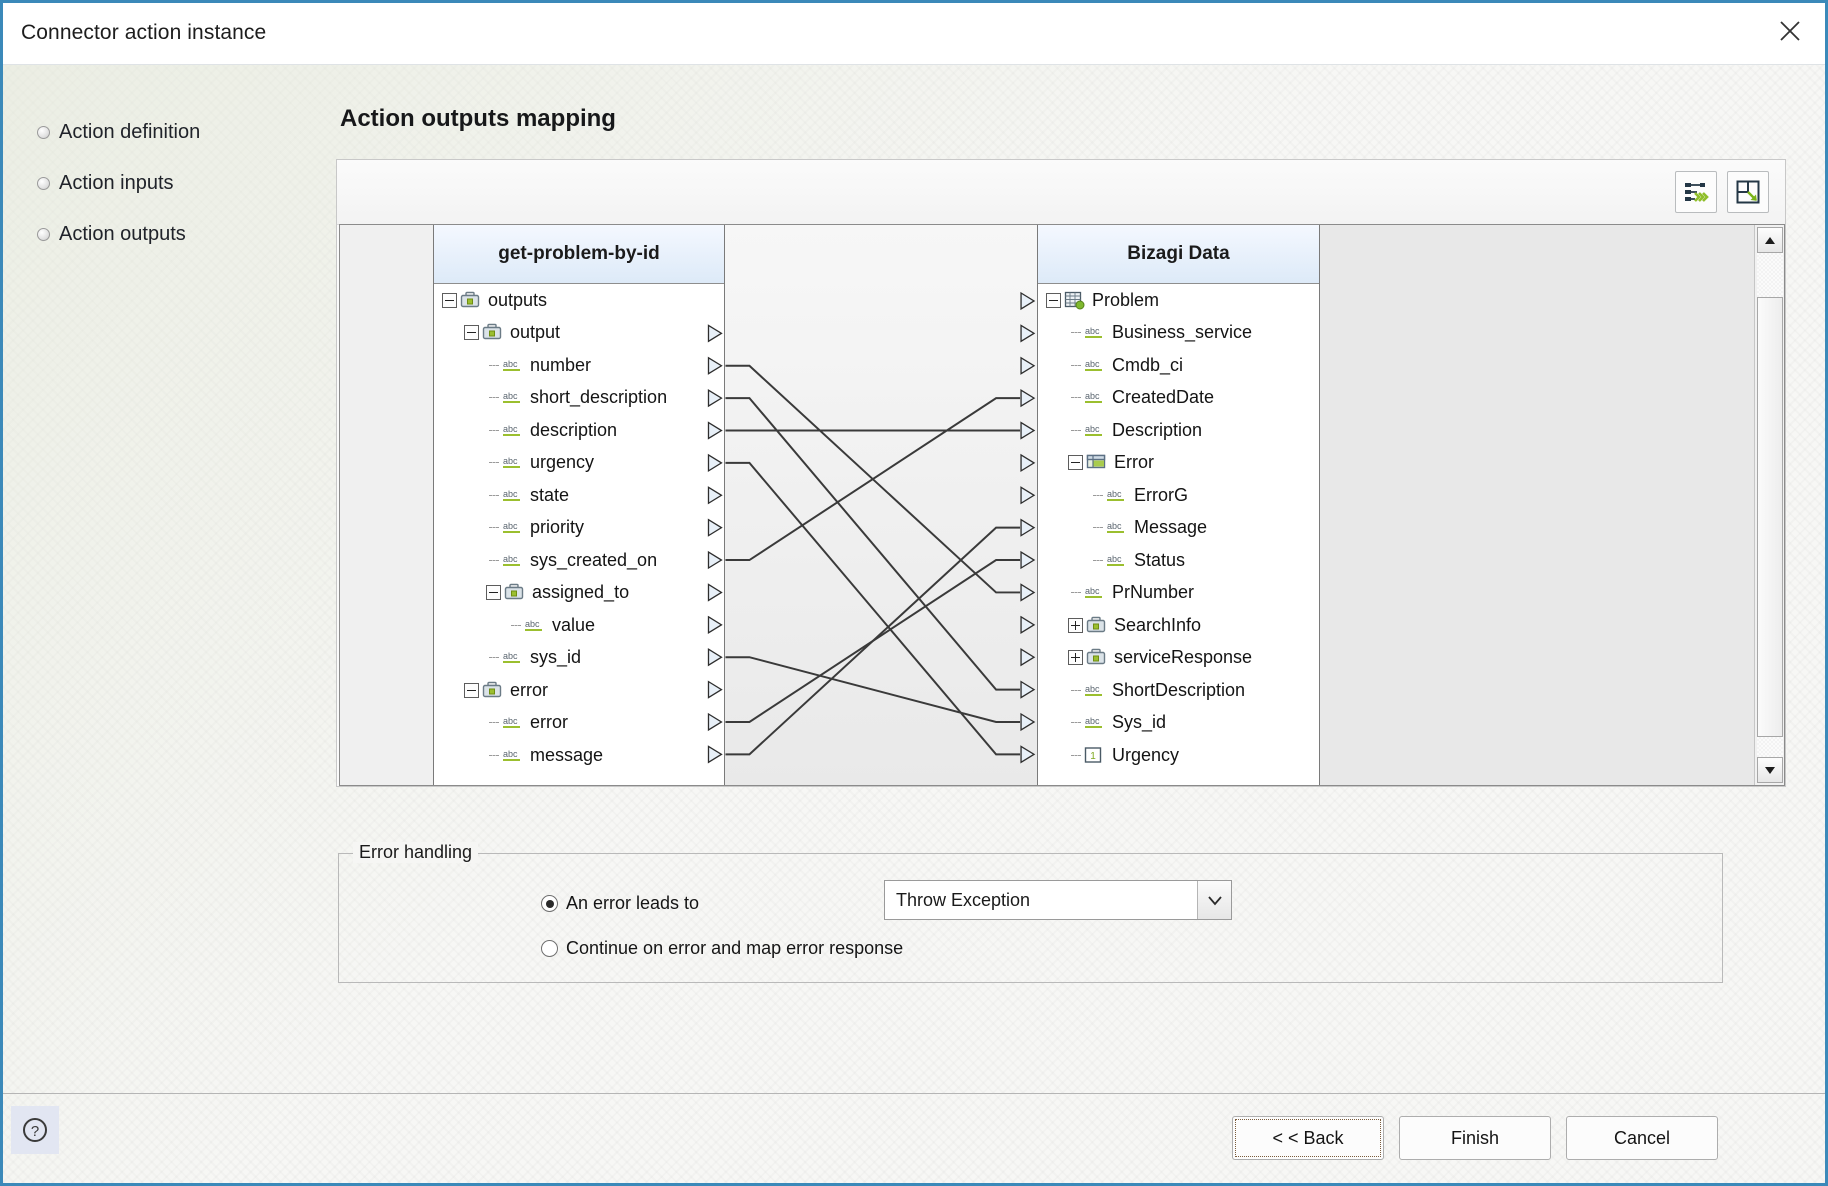  I want to click on tree-row: SearchInfo, so click(1178, 625).